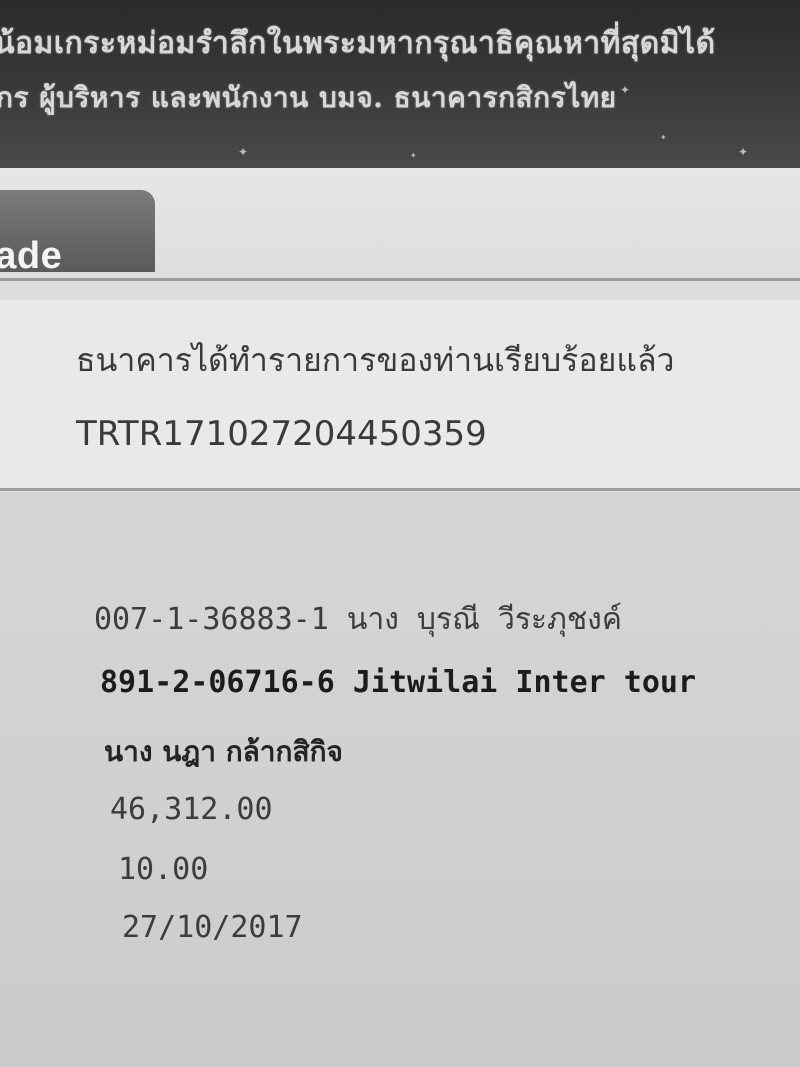  What do you see at coordinates (281, 434) in the screenshot?
I see `transaction-reference: TRTR171027204450359` at bounding box center [281, 434].